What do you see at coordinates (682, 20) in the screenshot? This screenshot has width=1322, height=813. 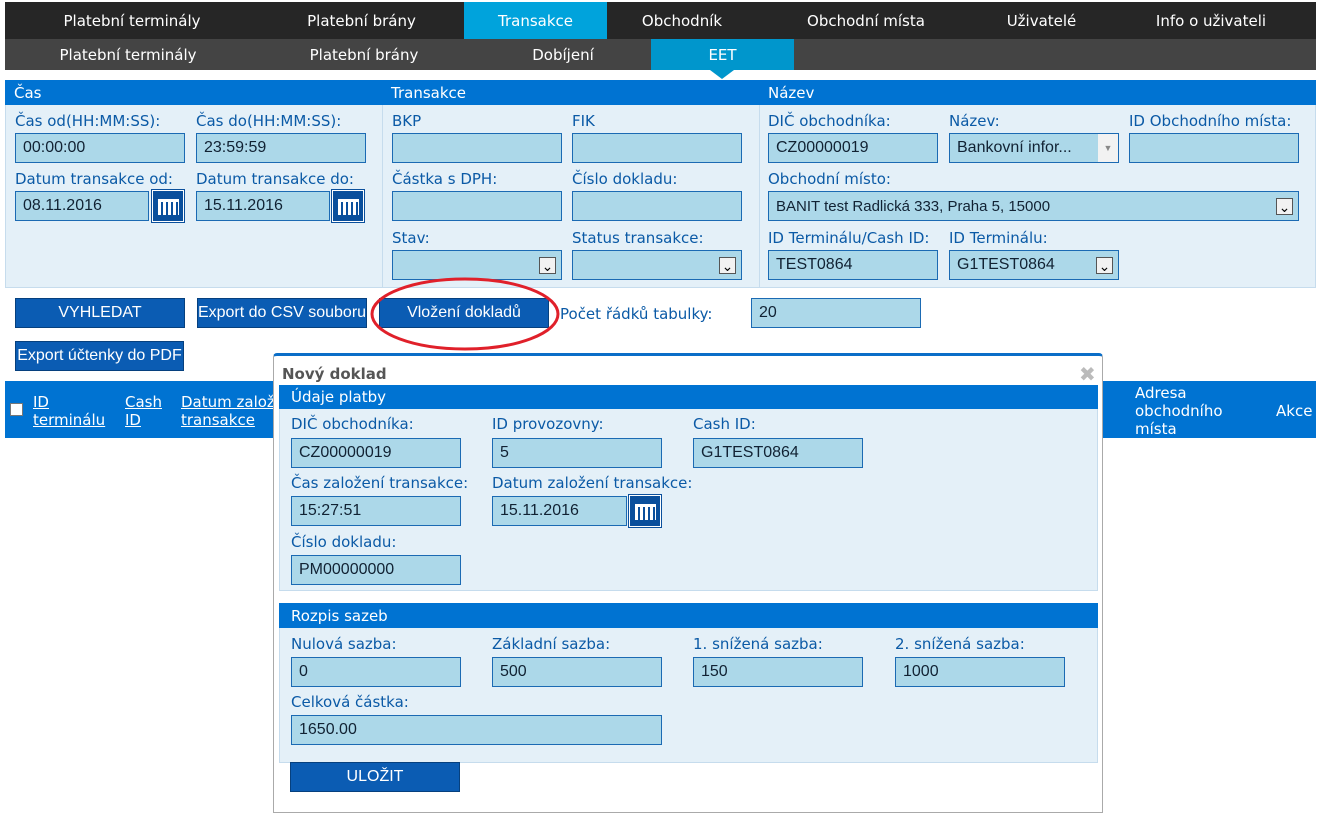 I see `nav-obchodnik: Obchodník` at bounding box center [682, 20].